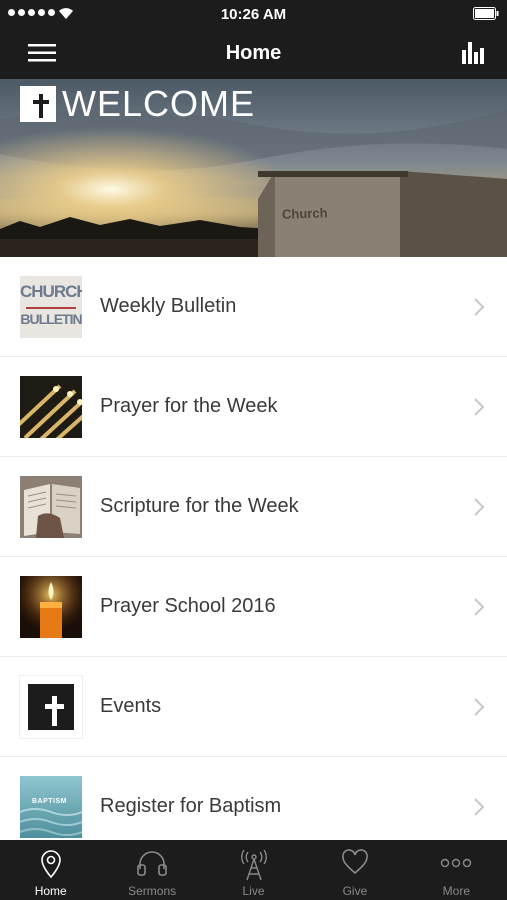 This screenshot has width=507, height=900. What do you see at coordinates (38, 104) in the screenshot?
I see `church-logo-icon` at bounding box center [38, 104].